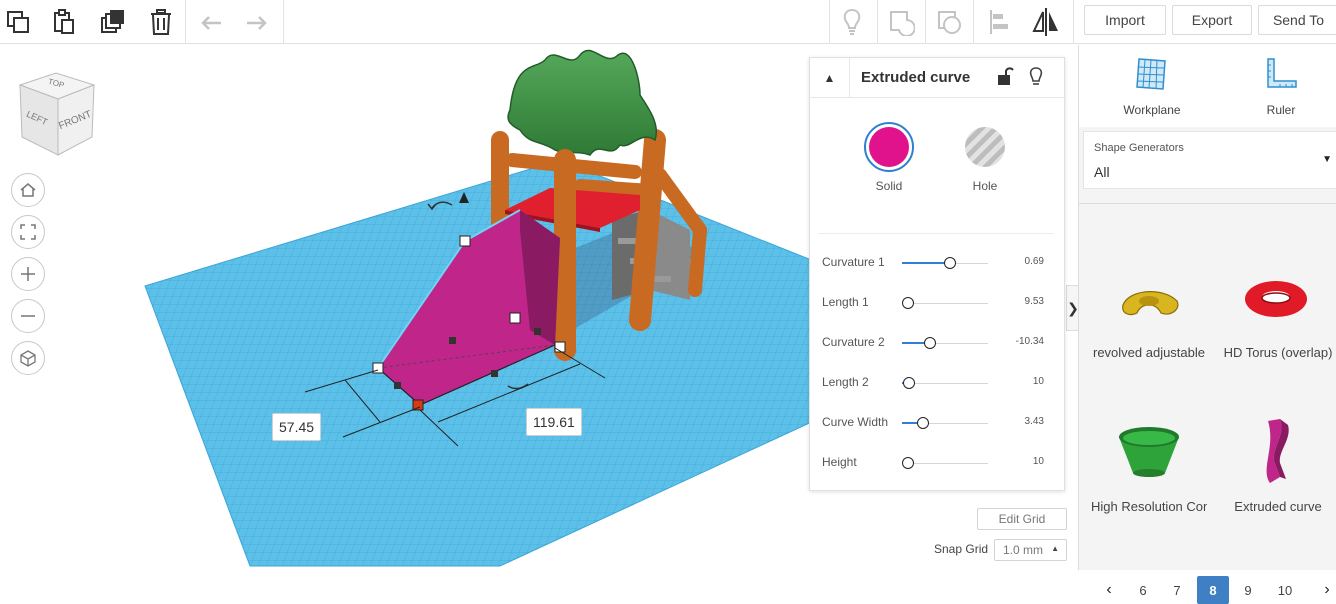 The image size is (1336, 604). What do you see at coordinates (1209, 160) in the screenshot?
I see `shape-generators-dropdown: Shape Generators All ▼` at bounding box center [1209, 160].